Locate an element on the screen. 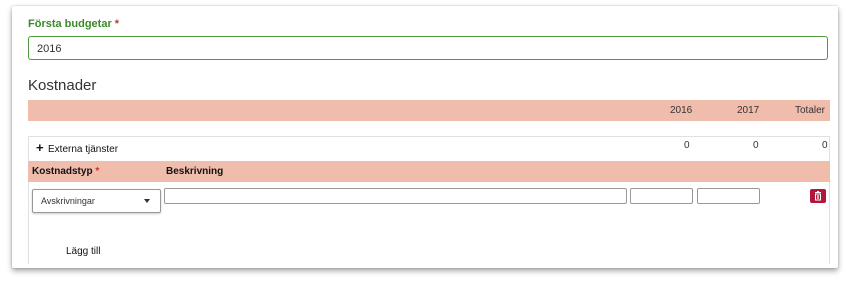 Image resolution: width=855 pixels, height=285 pixels. cost-type-select: Avskrivningar is located at coordinates (96, 201).